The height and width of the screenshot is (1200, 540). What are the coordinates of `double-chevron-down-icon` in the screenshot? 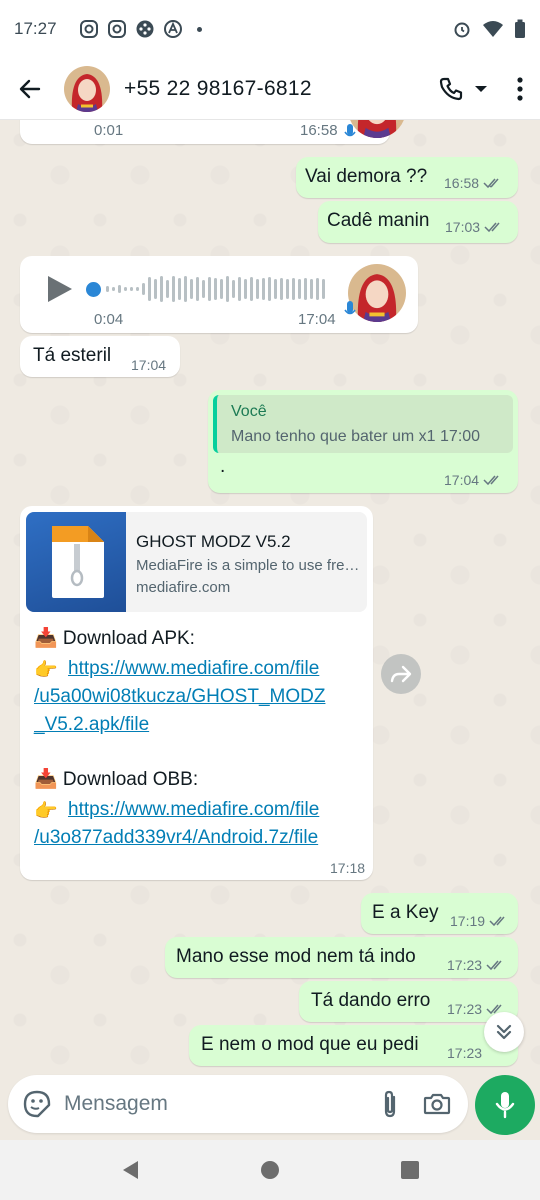 It's located at (504, 1032).